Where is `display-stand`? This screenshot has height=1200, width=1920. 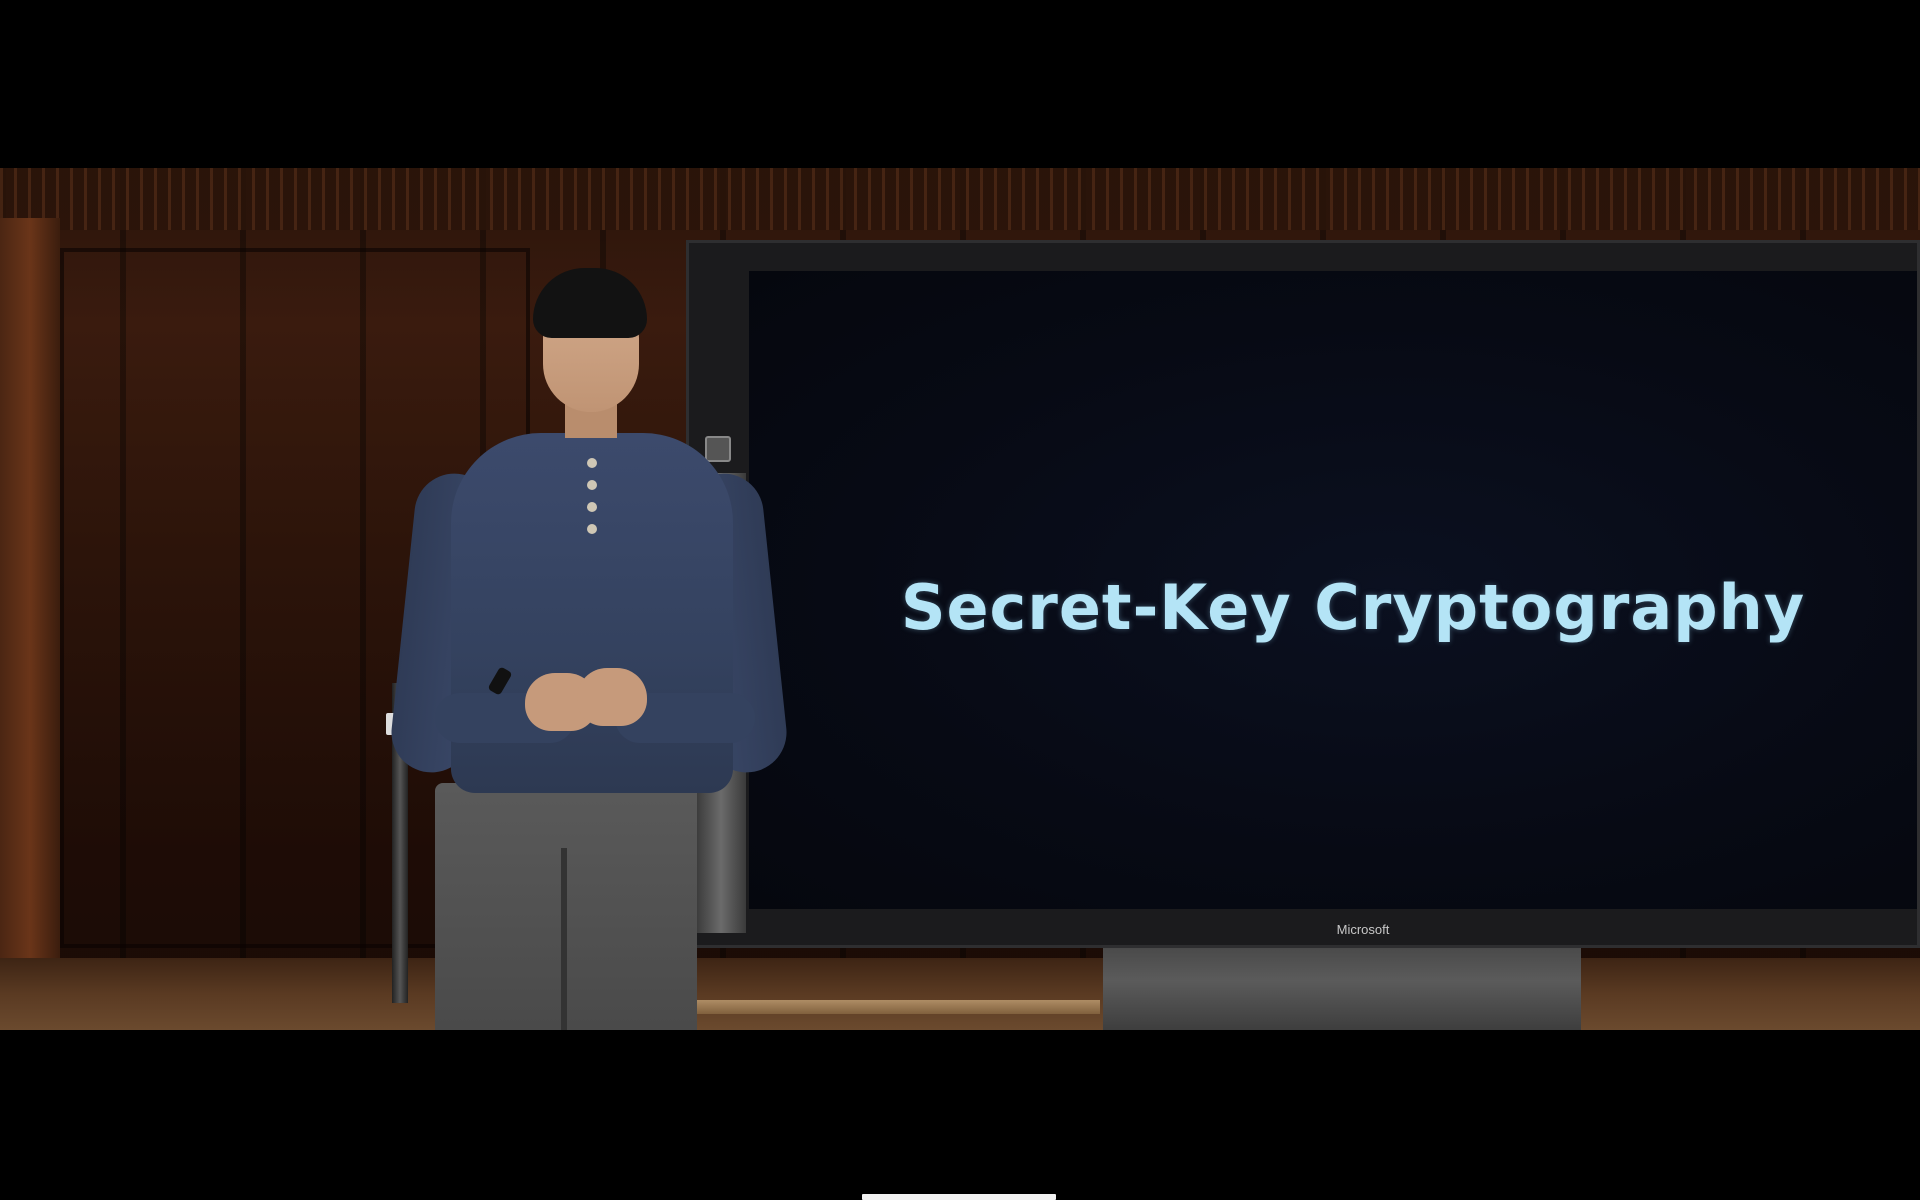
display-stand is located at coordinates (1342, 989).